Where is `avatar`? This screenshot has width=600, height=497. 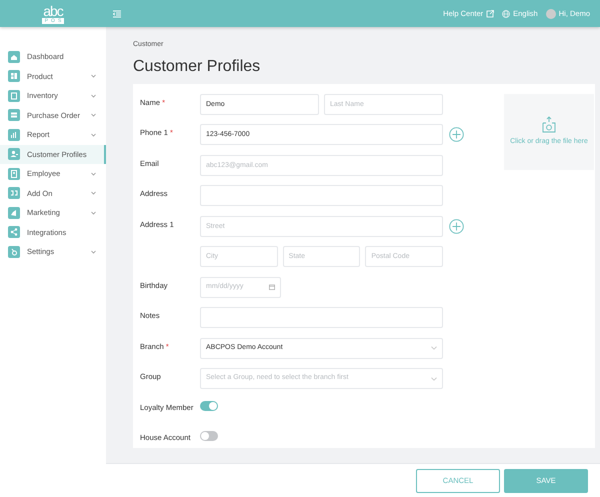 avatar is located at coordinates (551, 13).